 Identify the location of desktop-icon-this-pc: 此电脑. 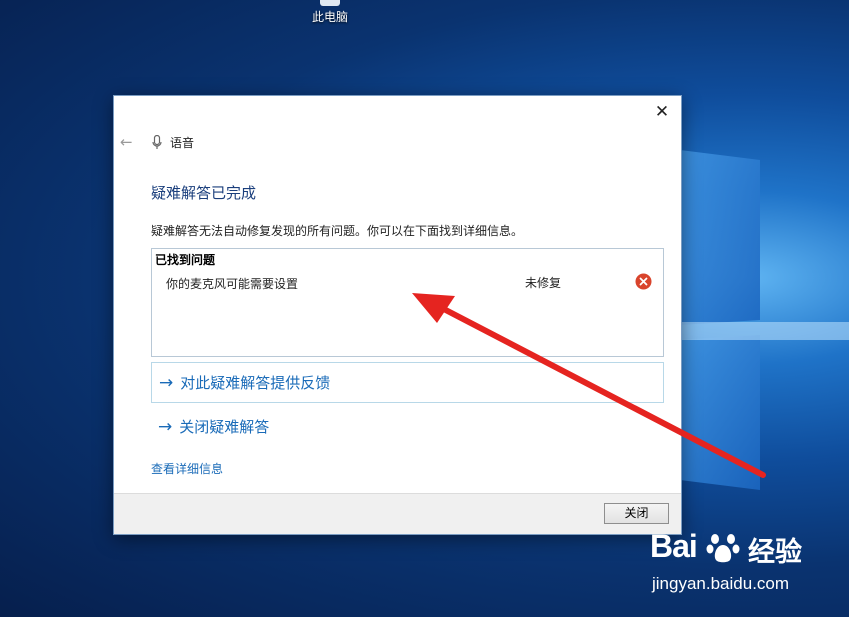
(330, 12).